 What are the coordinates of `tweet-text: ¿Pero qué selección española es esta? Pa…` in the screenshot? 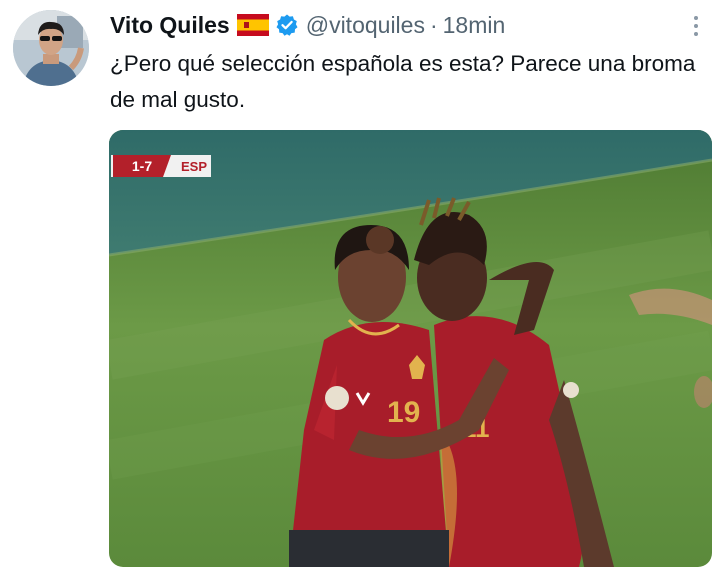 It's located at (403, 81).